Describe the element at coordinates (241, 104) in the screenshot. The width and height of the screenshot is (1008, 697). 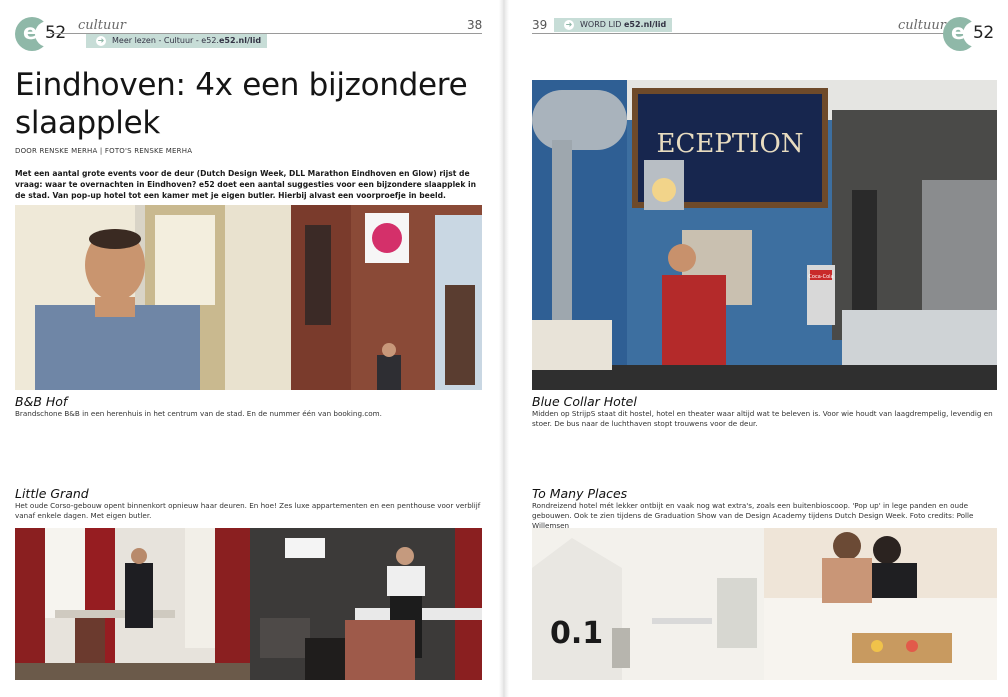
I see `headline: Eindhoven: 4x een bijzondere slaapplek` at that location.